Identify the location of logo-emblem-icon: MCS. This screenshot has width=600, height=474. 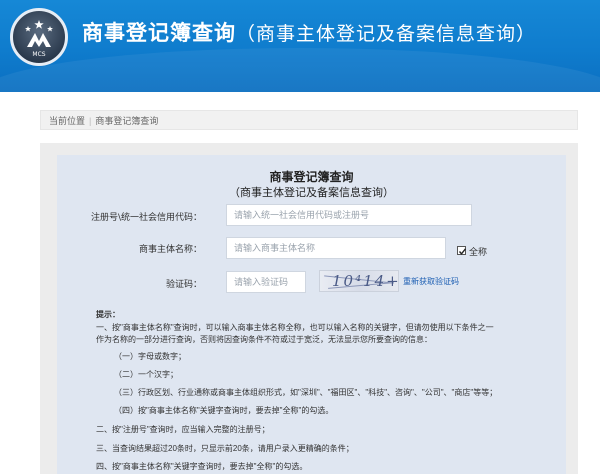
(39, 39).